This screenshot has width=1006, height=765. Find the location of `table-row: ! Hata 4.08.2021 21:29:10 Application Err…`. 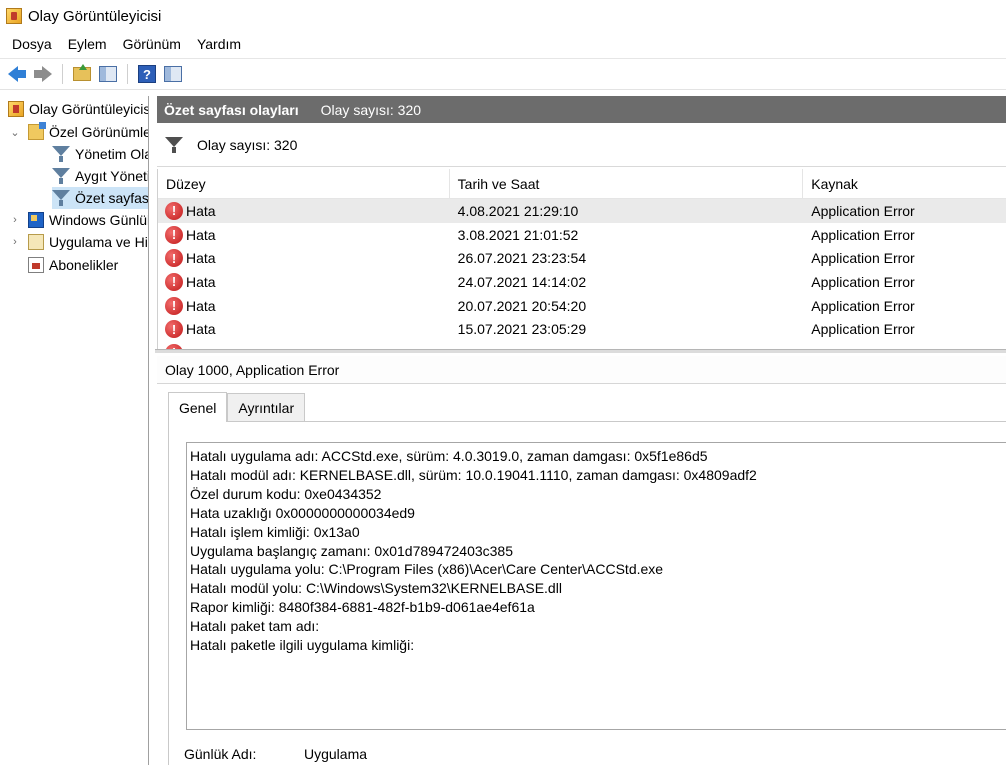

table-row: ! Hata 4.08.2021 21:29:10 Application Err… is located at coordinates (582, 211).